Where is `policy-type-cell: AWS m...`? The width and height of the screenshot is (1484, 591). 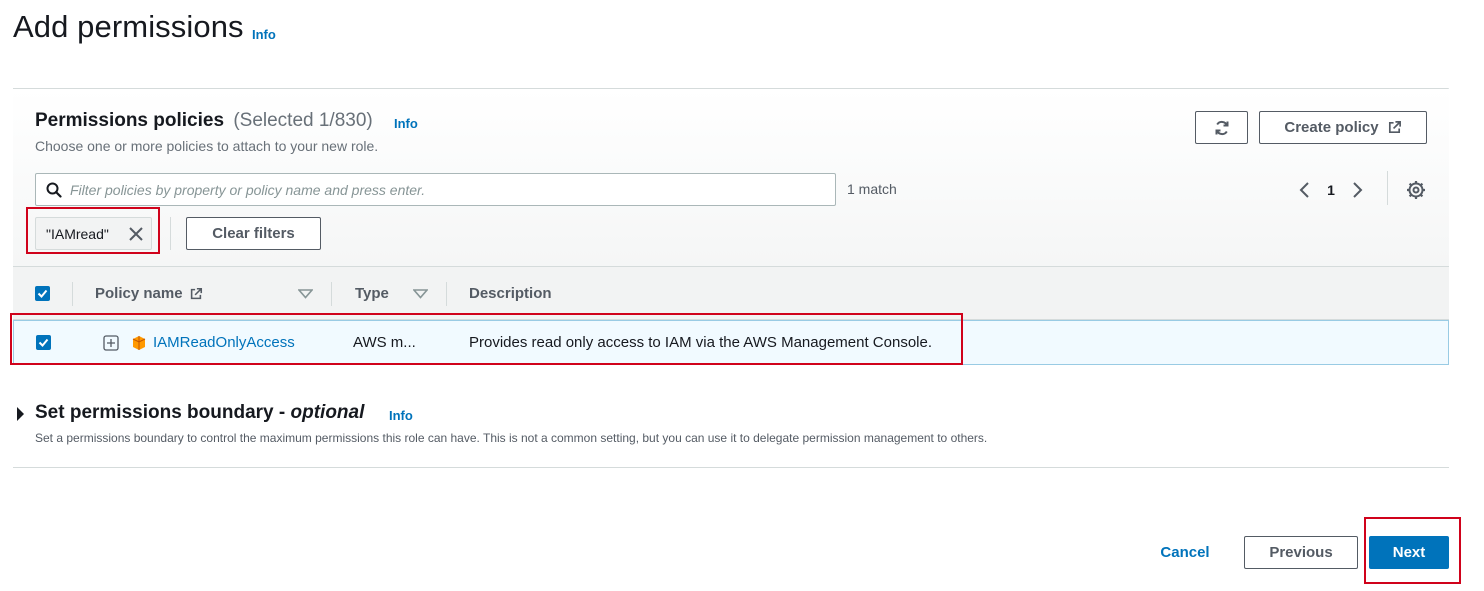
policy-type-cell: AWS m... is located at coordinates (384, 342).